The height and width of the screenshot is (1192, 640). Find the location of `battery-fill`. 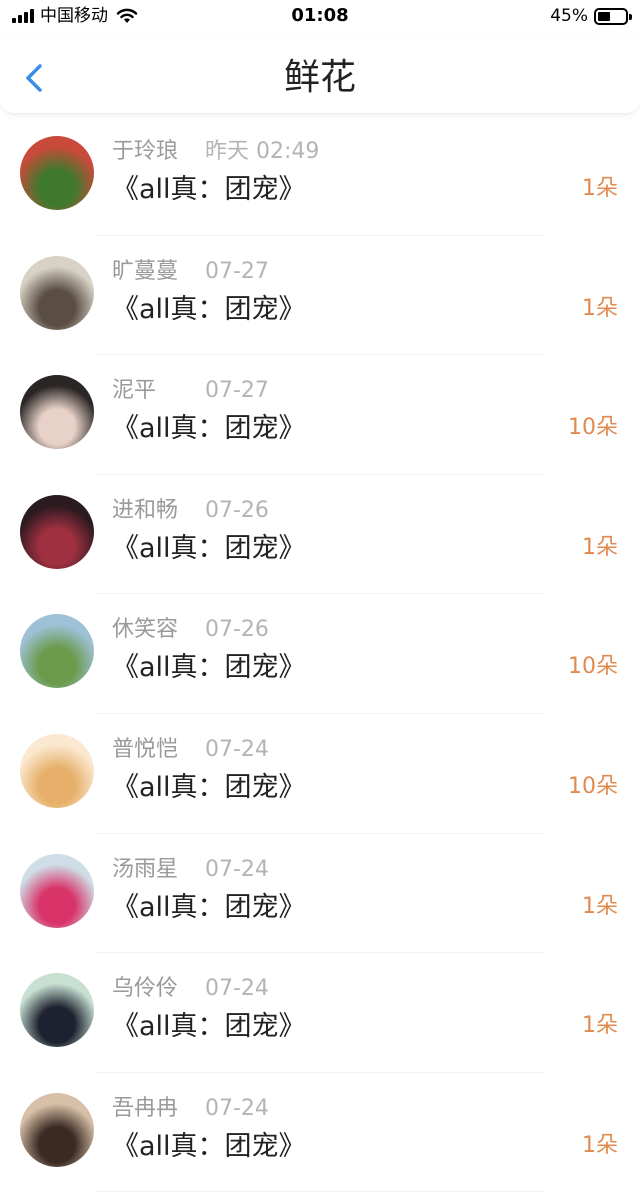

battery-fill is located at coordinates (604, 16).